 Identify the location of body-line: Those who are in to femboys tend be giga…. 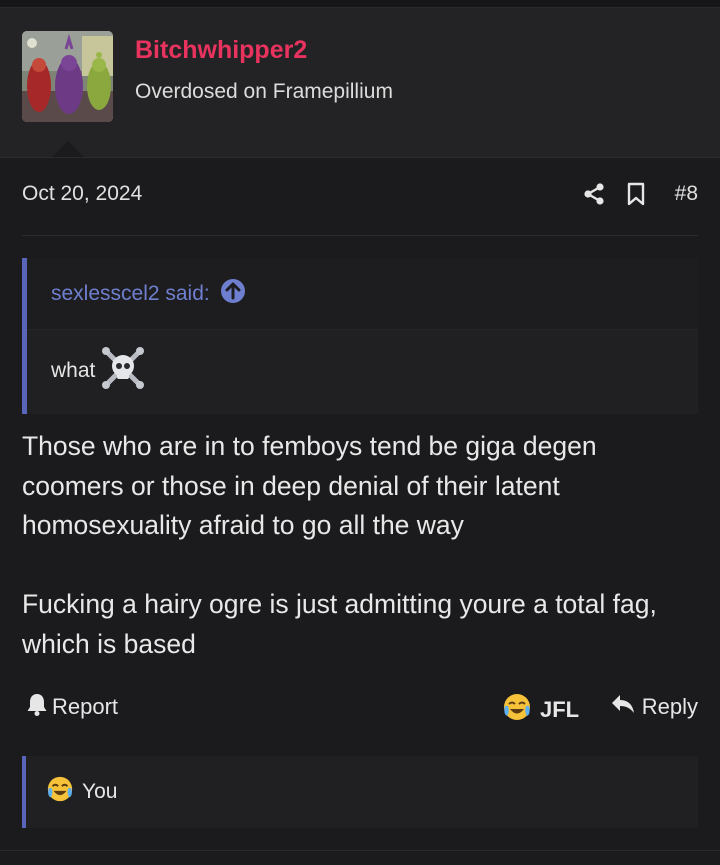
(309, 446).